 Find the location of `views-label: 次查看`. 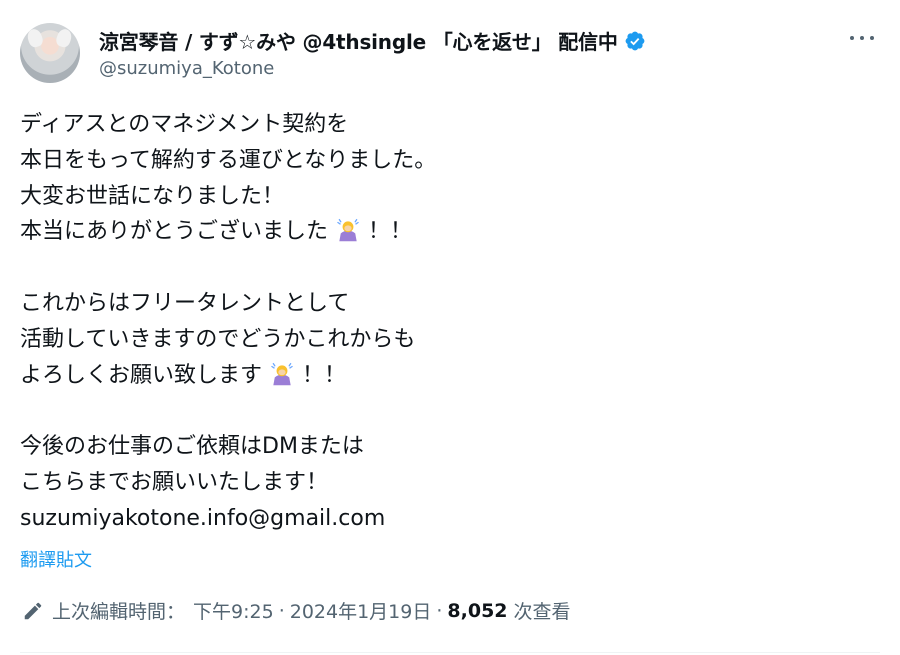

views-label: 次查看 is located at coordinates (542, 612).